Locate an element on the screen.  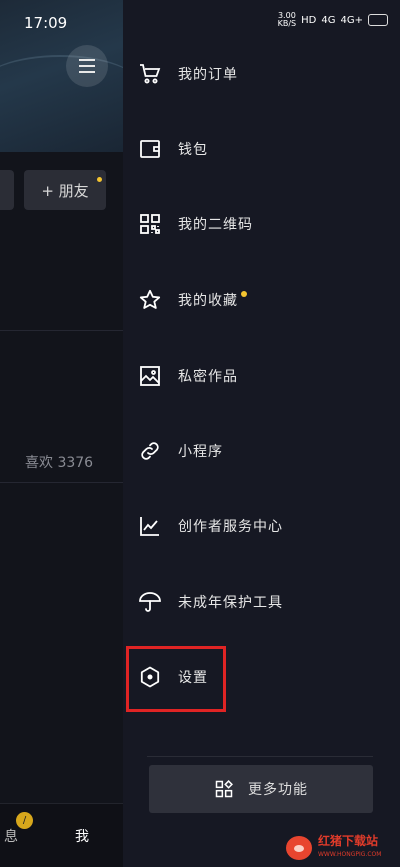
menu-item-orders: 我的订单 is located at coordinates (263, 74).